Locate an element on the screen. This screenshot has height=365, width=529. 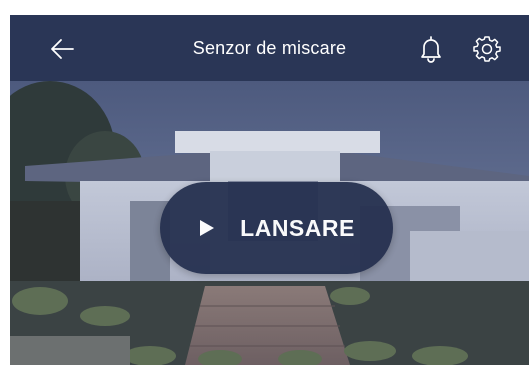
launch-button-label: LANSARE is located at coordinates (297, 227).